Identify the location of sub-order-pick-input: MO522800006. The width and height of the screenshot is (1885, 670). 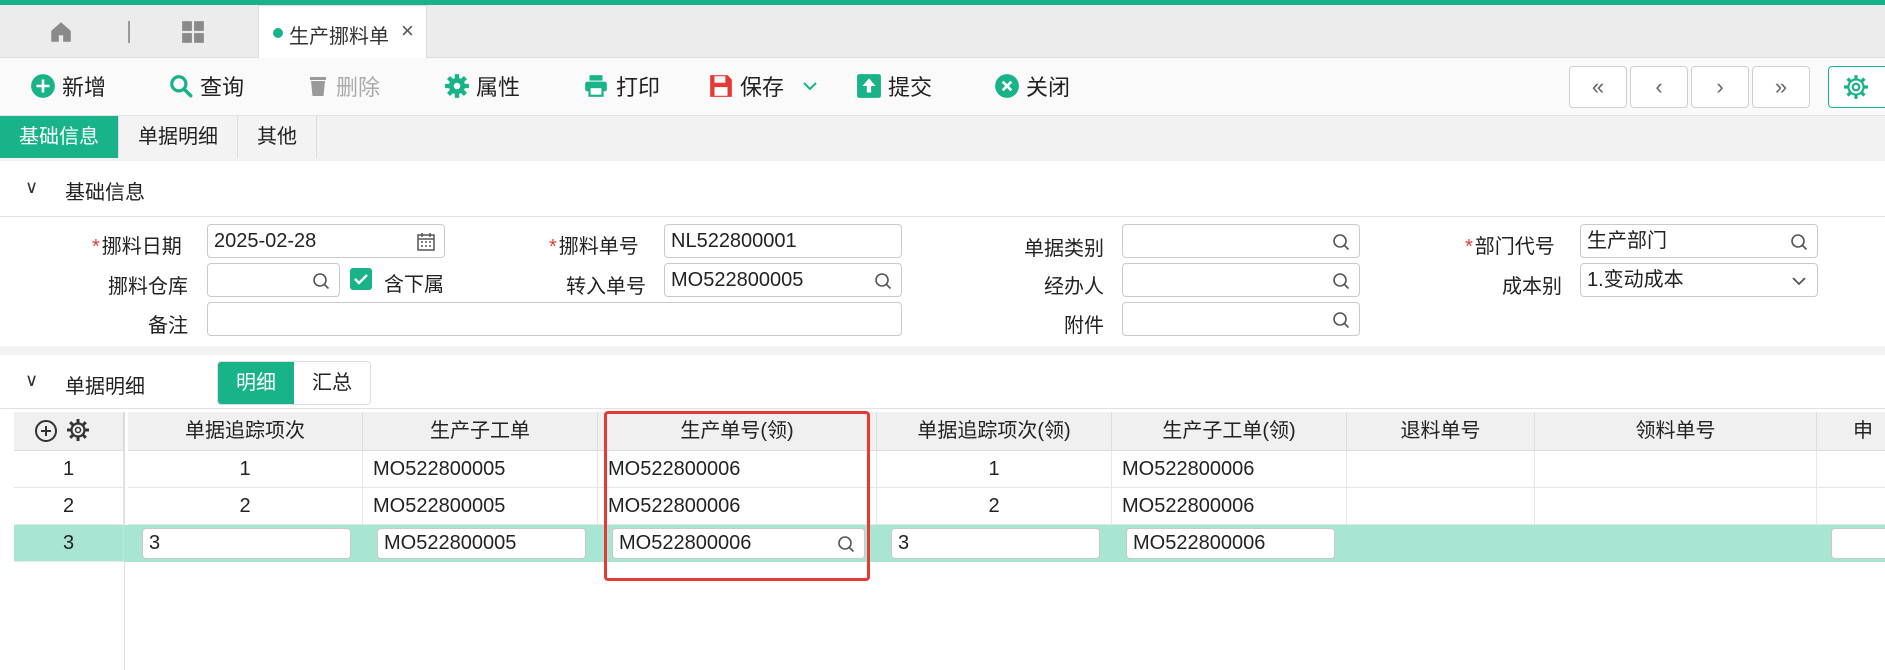
(1230, 543).